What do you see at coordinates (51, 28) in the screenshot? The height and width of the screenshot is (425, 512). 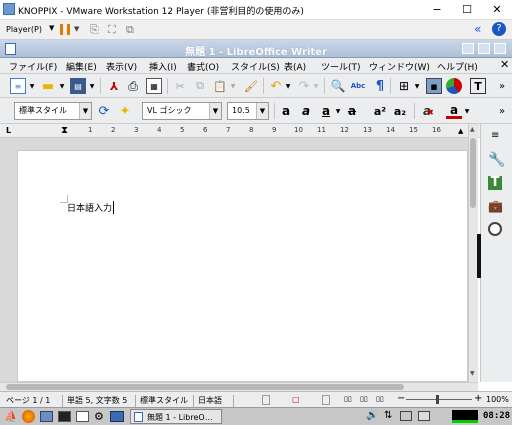 I see `player-menu-chevron-icon: ▼` at bounding box center [51, 28].